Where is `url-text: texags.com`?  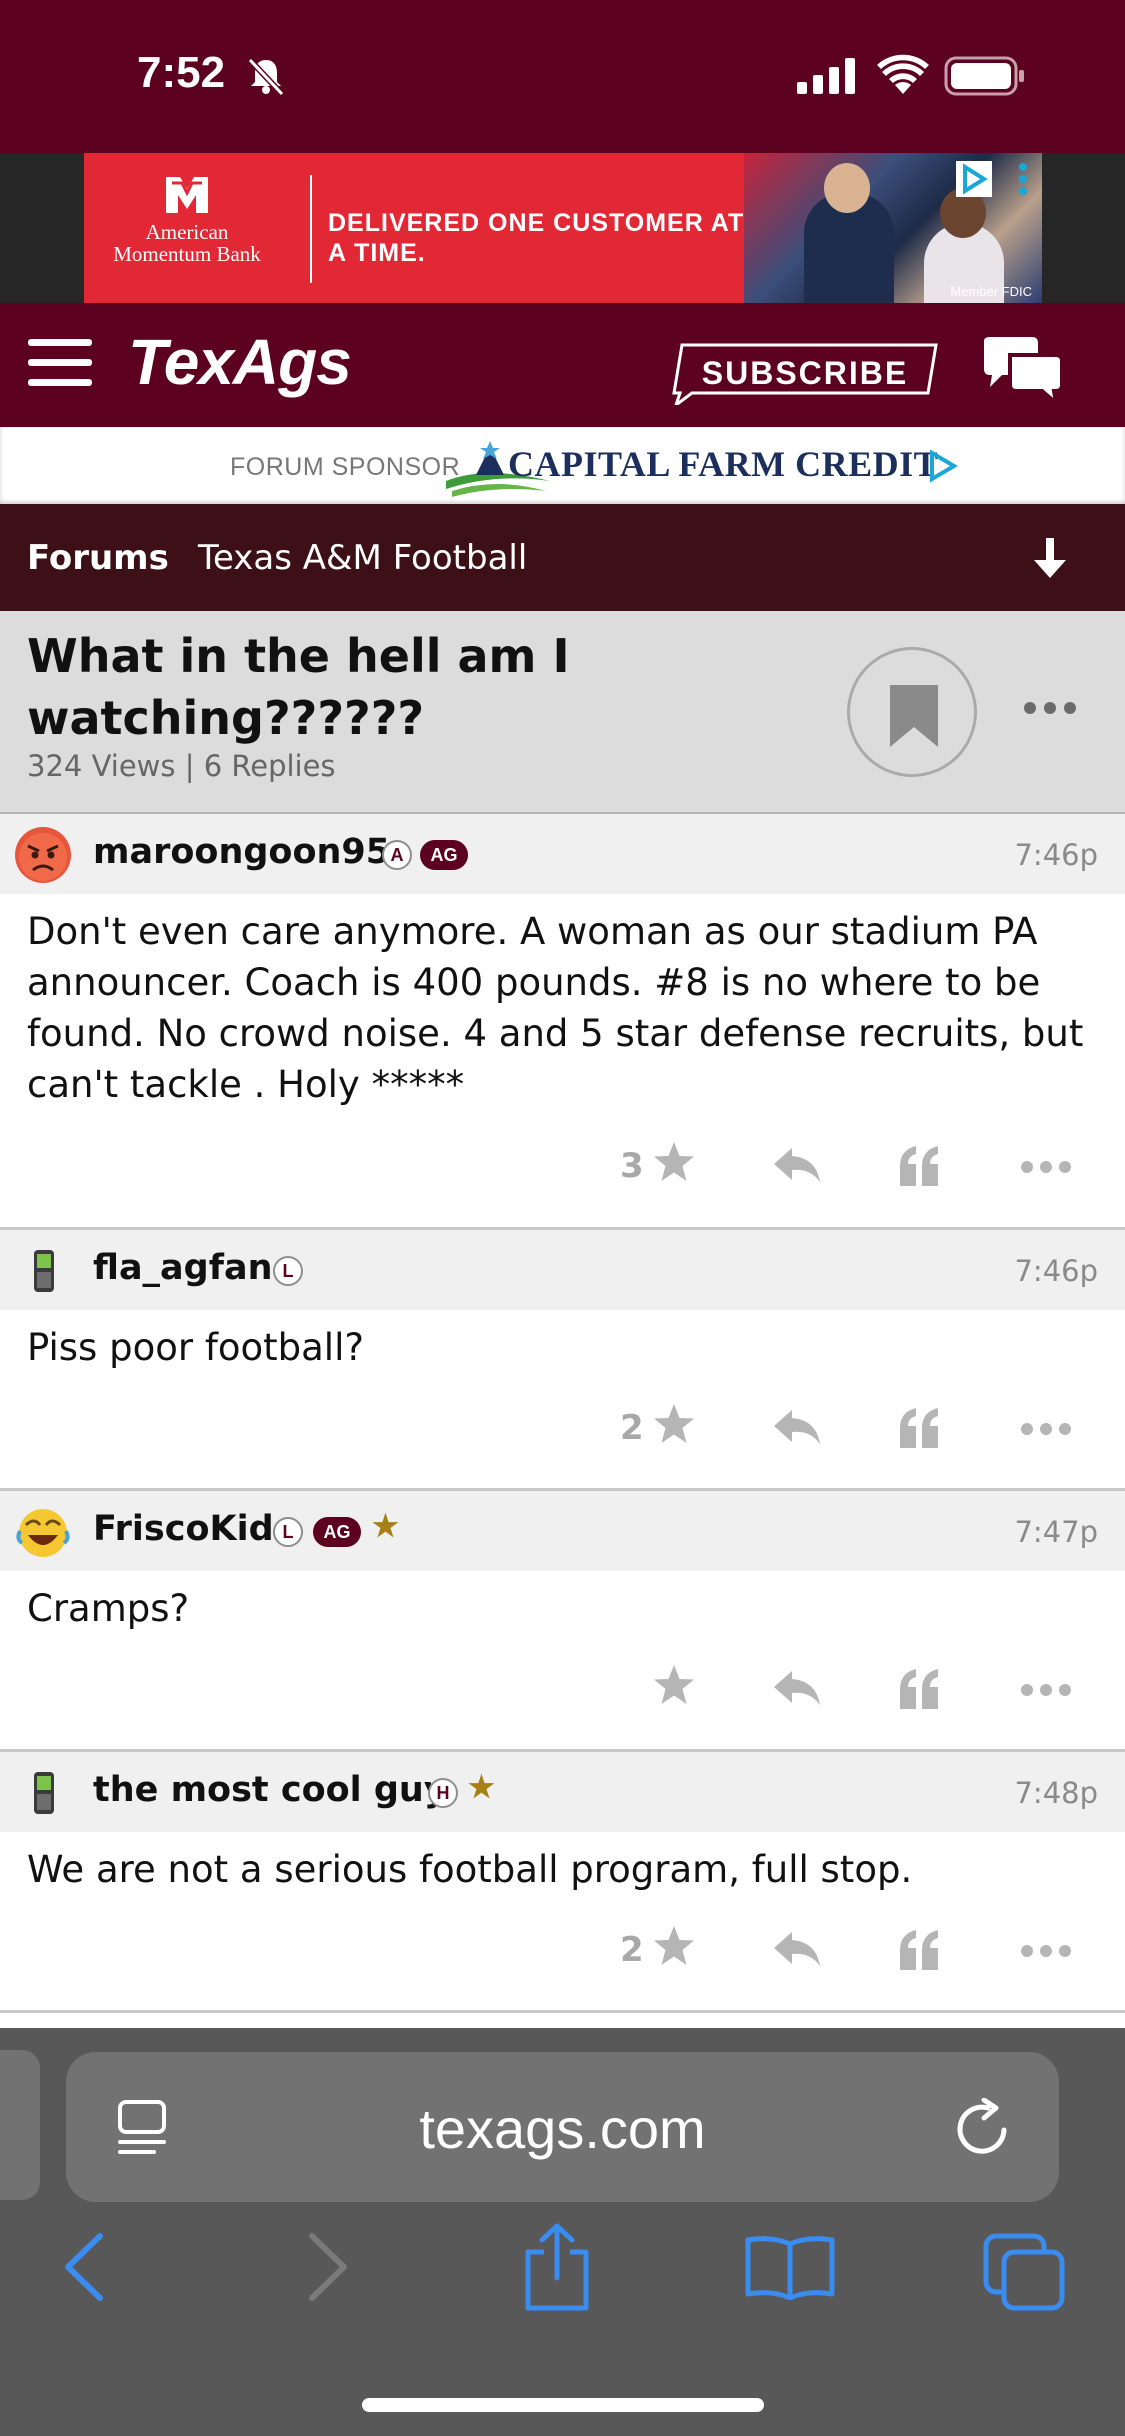 url-text: texags.com is located at coordinates (562, 2128).